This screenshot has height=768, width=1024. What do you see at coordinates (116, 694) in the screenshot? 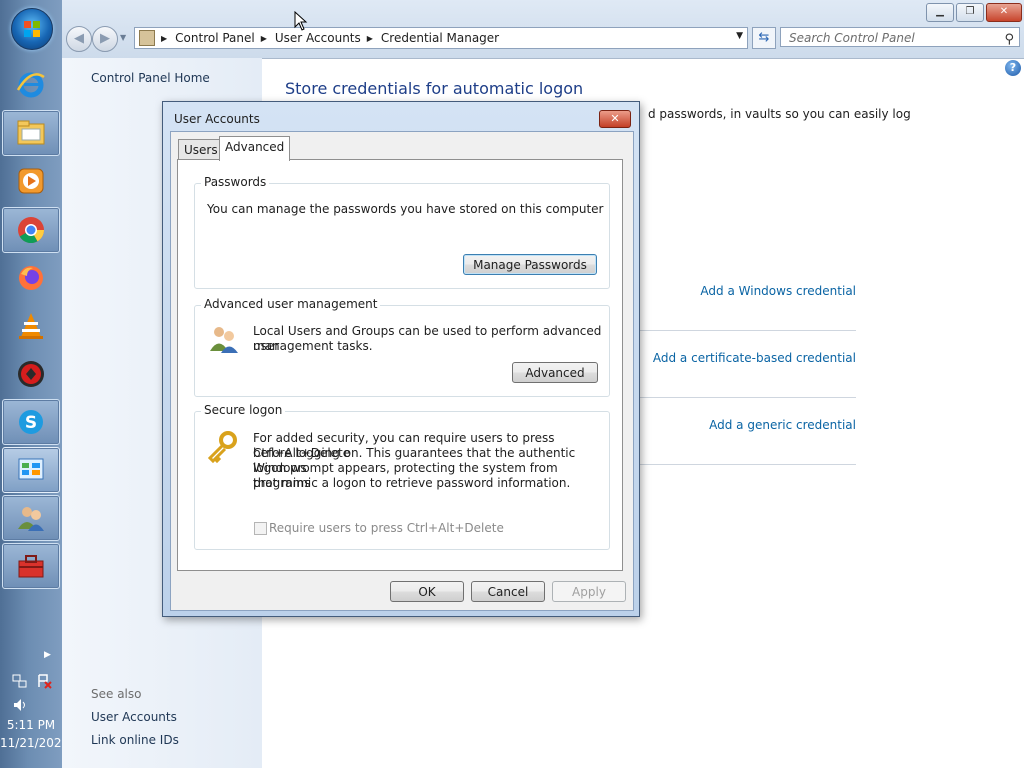
I see `see-also-label: See also` at bounding box center [116, 694].